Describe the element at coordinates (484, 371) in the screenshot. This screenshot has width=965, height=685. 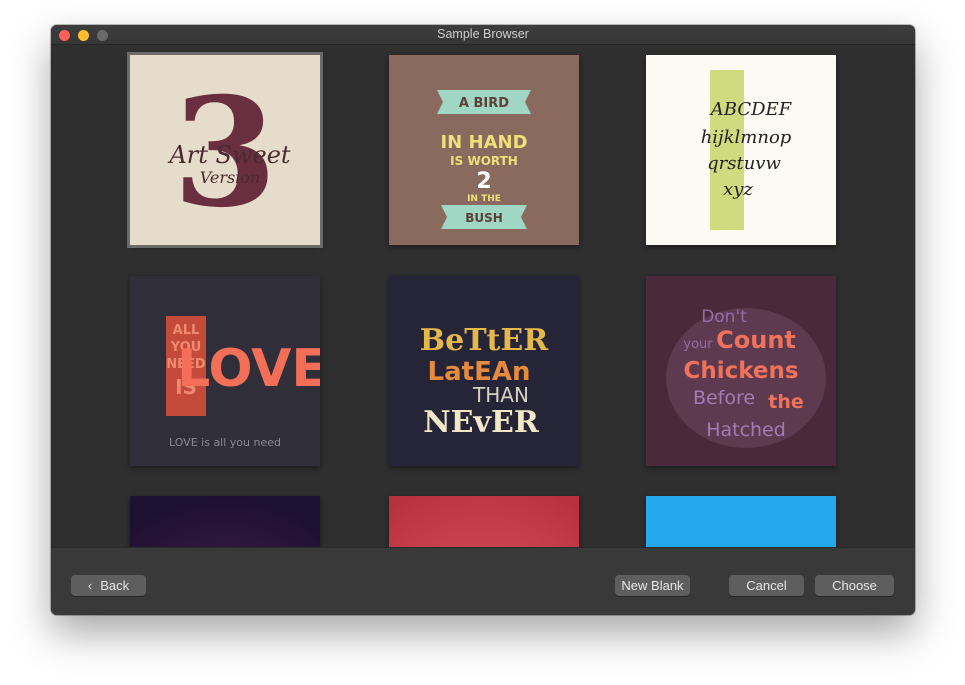
I see `sample-thumbnail-better-late: BeTtER LatEAn THAN NEvER` at that location.